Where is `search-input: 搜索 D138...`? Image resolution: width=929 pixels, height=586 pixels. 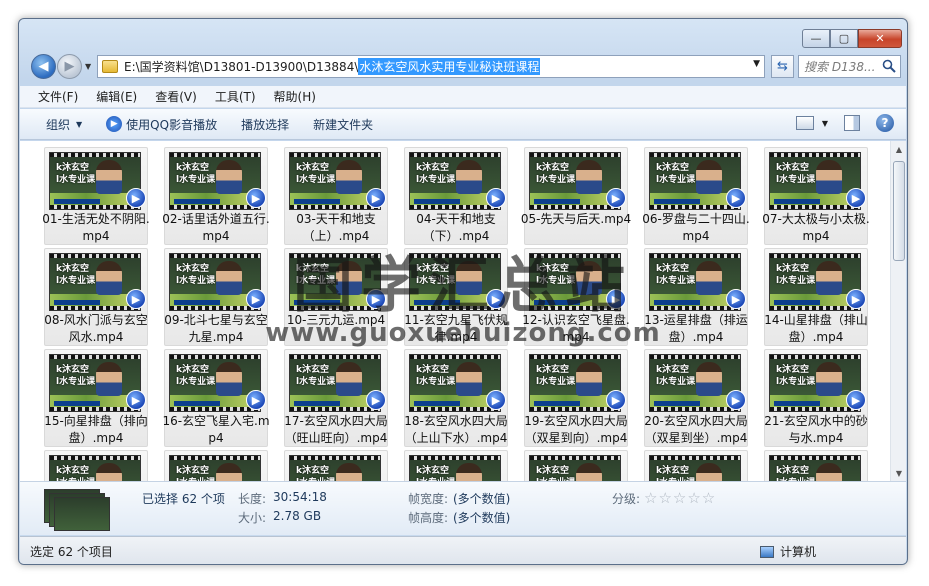
search-input: 搜索 D138... is located at coordinates (849, 66).